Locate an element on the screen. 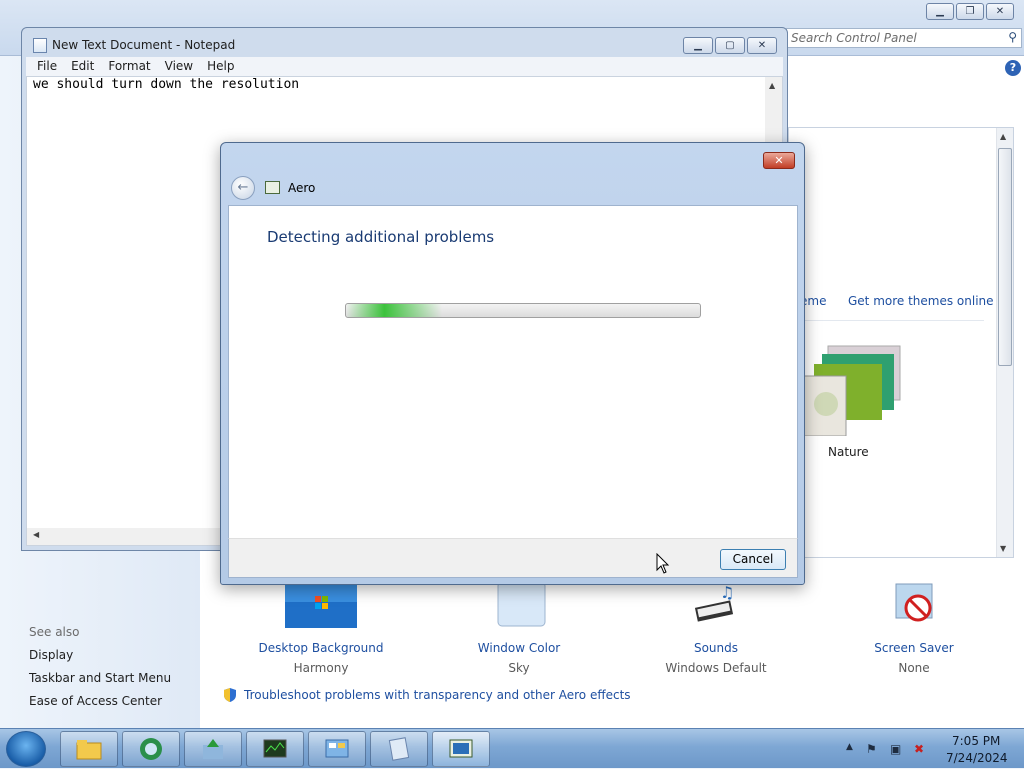  folder-icon is located at coordinates (89, 750).